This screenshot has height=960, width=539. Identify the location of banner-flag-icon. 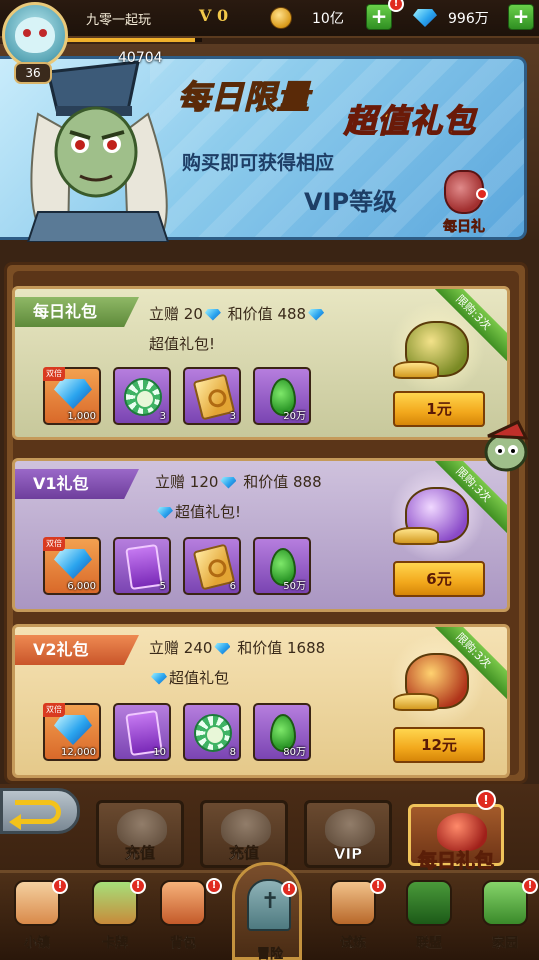
(429, 903).